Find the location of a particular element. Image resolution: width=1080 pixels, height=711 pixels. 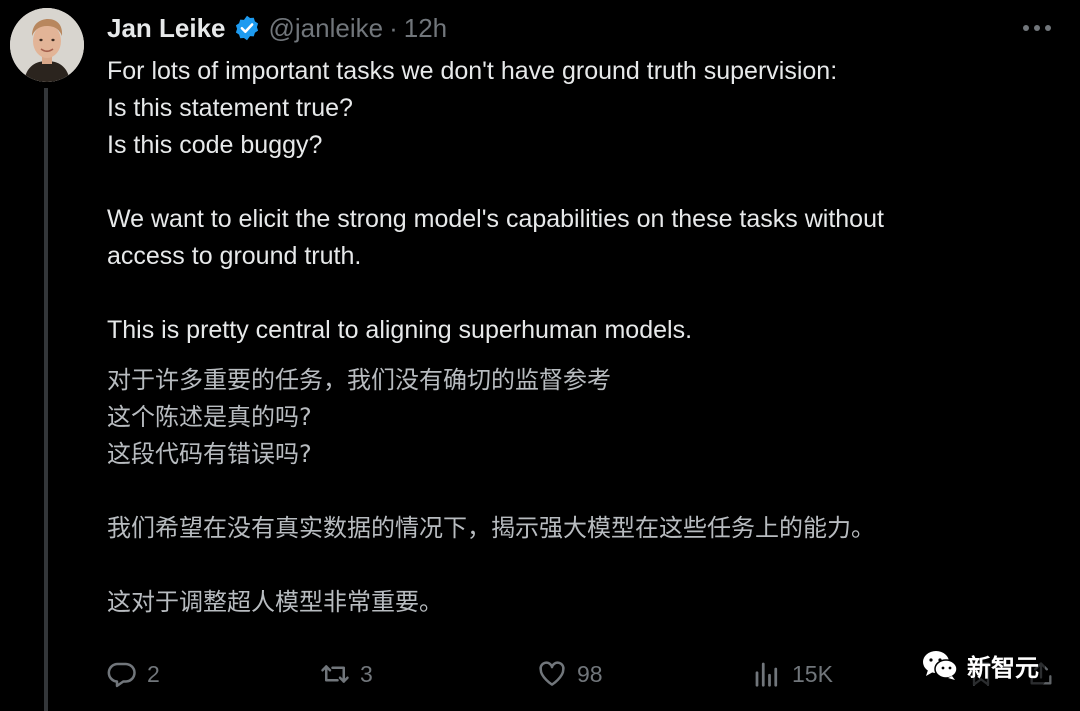

translation-line: 这对于调整超人模型非常重要。 is located at coordinates (275, 602).